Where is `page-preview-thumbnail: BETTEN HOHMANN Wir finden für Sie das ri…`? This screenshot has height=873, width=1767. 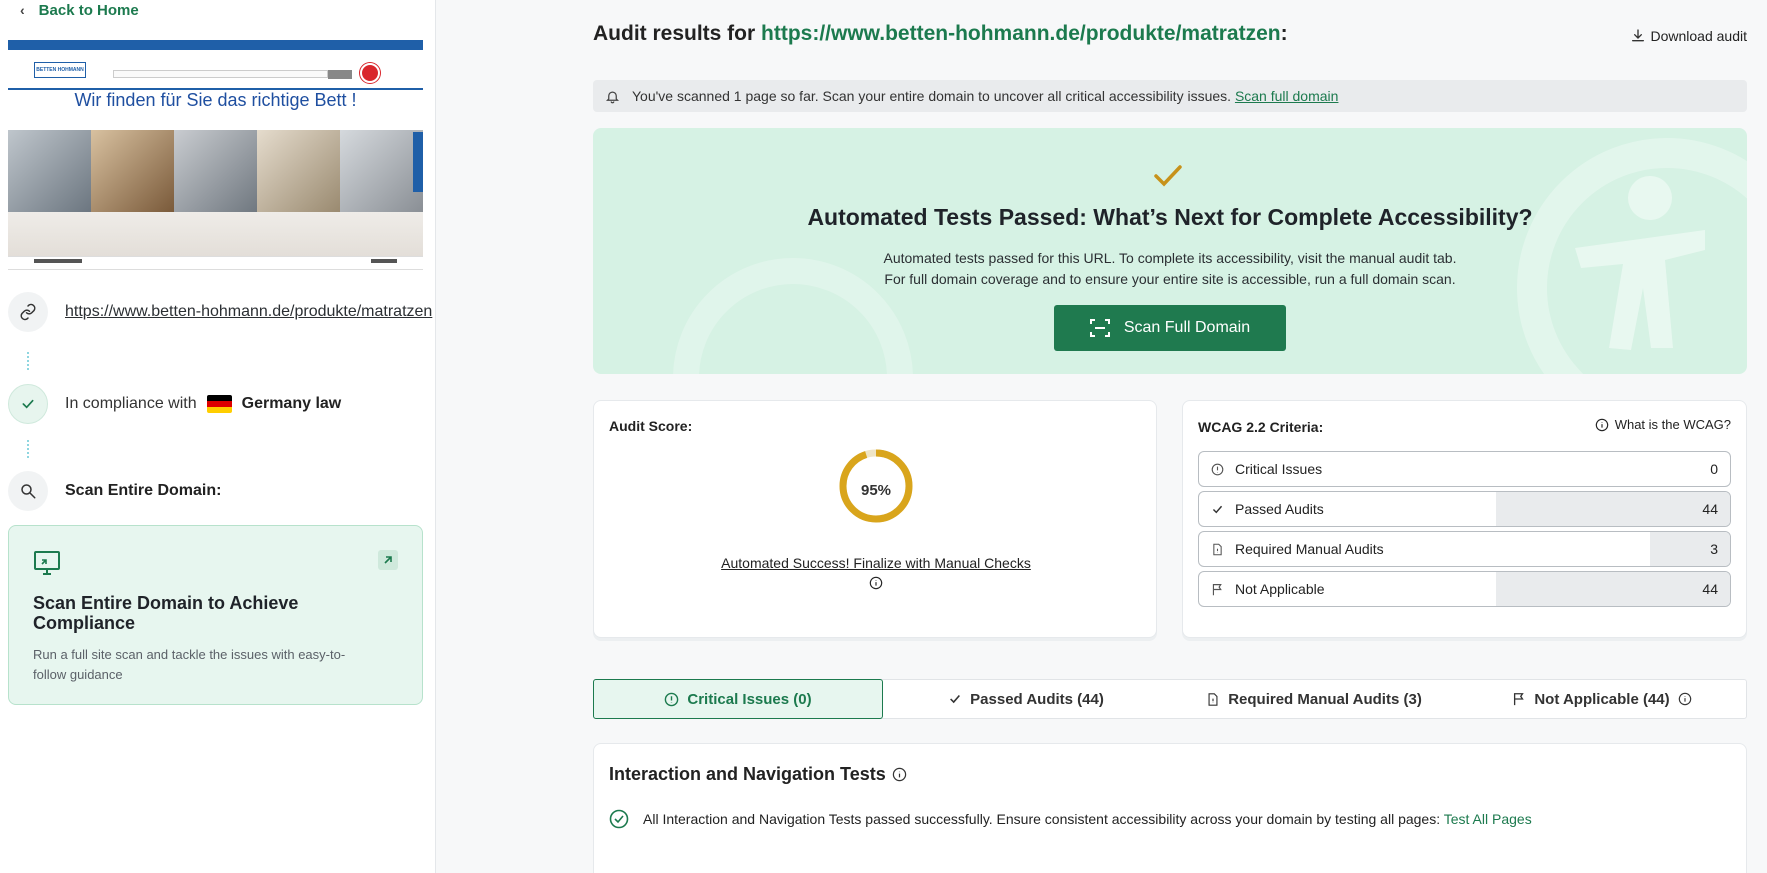
page-preview-thumbnail: BETTEN HOHMANN Wir finden für Sie das ri… is located at coordinates (215, 155).